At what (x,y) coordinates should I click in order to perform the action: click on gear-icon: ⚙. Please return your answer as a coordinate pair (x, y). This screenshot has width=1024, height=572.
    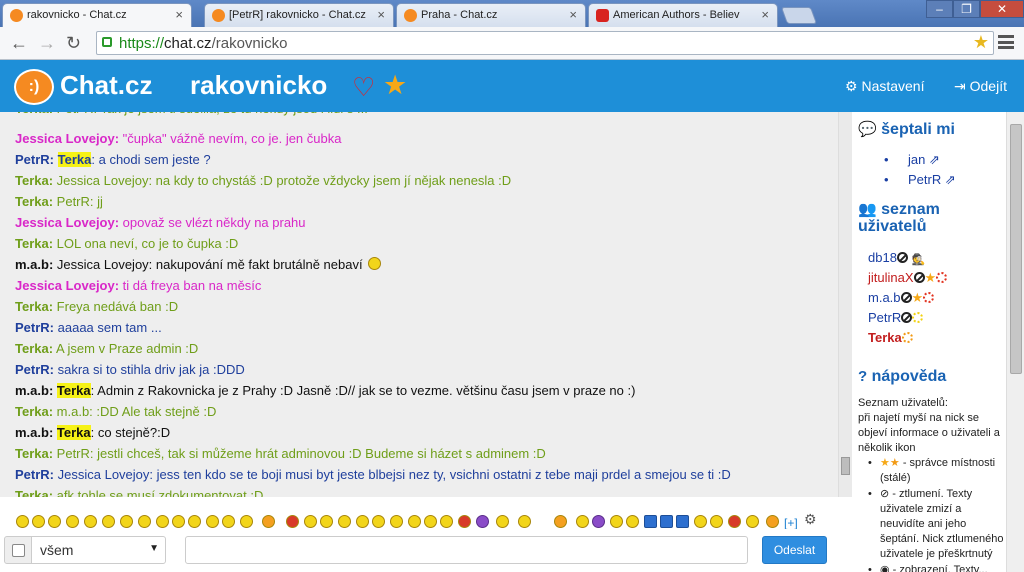
    Looking at the image, I should click on (810, 519).